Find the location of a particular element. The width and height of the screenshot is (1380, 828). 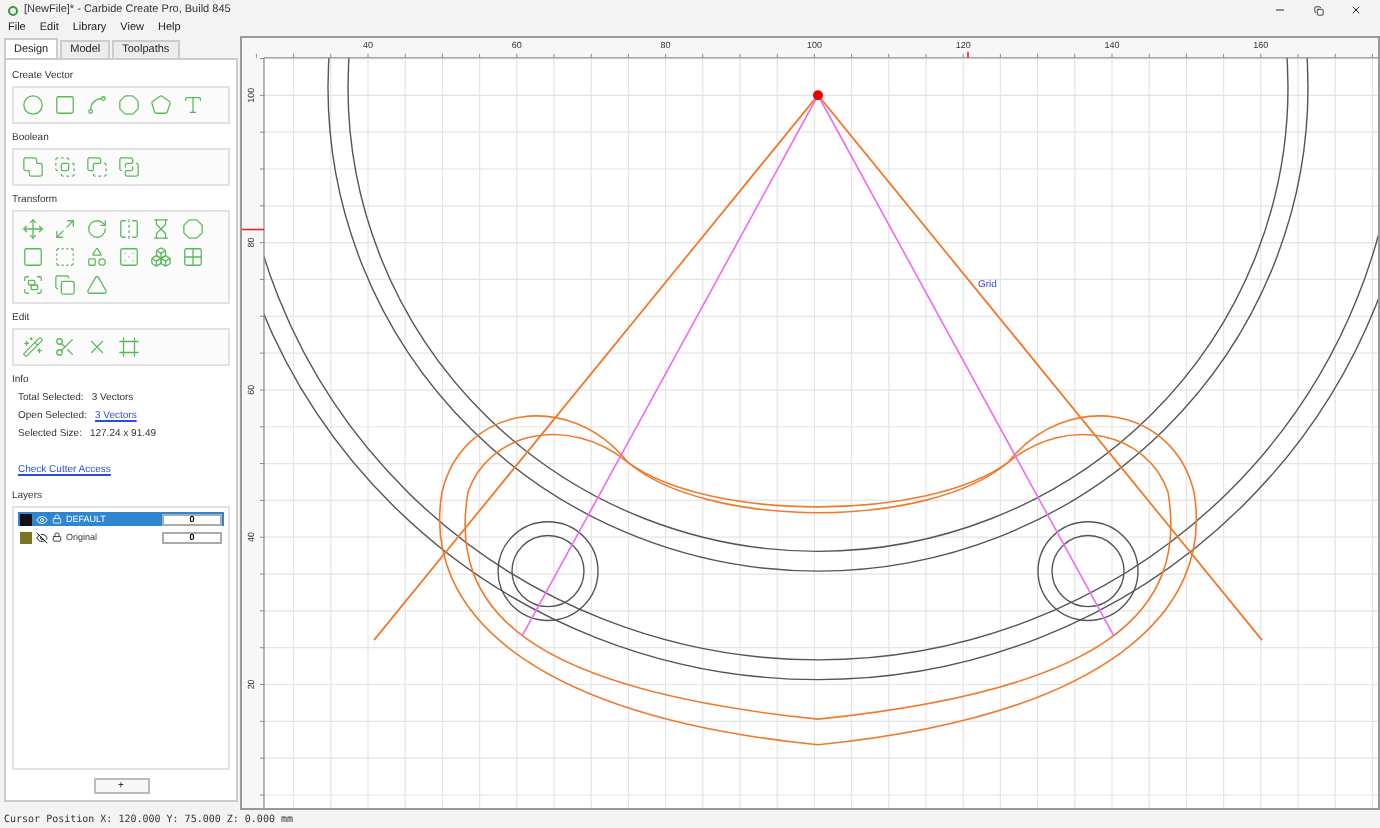

union-icon is located at coordinates (33, 167).